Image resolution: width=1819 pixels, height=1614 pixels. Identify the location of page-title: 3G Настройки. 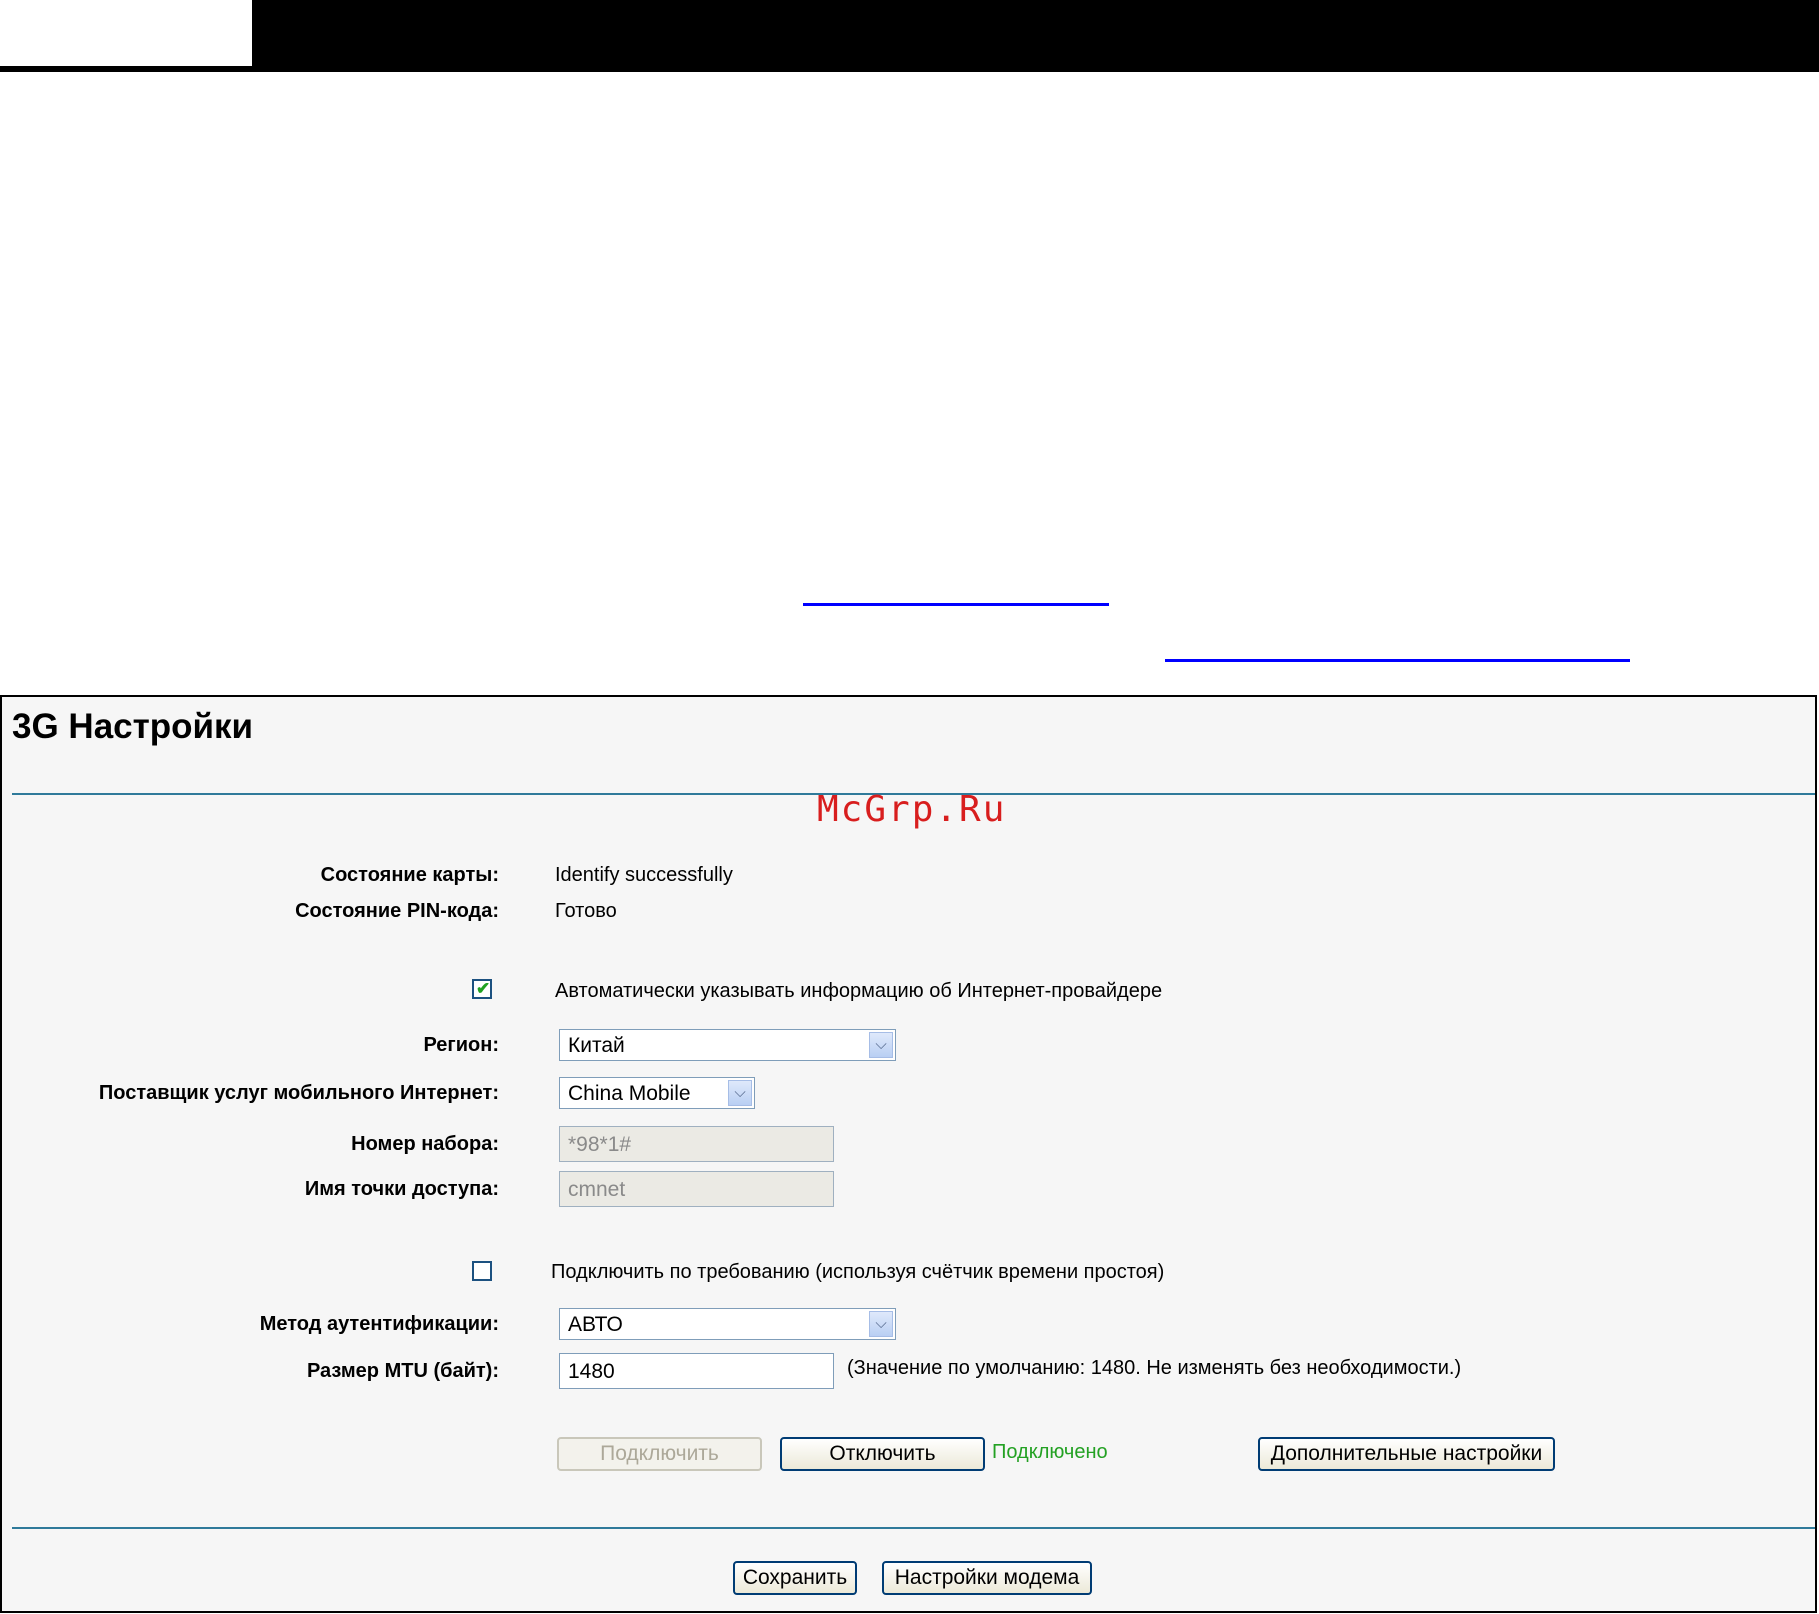
(133, 726).